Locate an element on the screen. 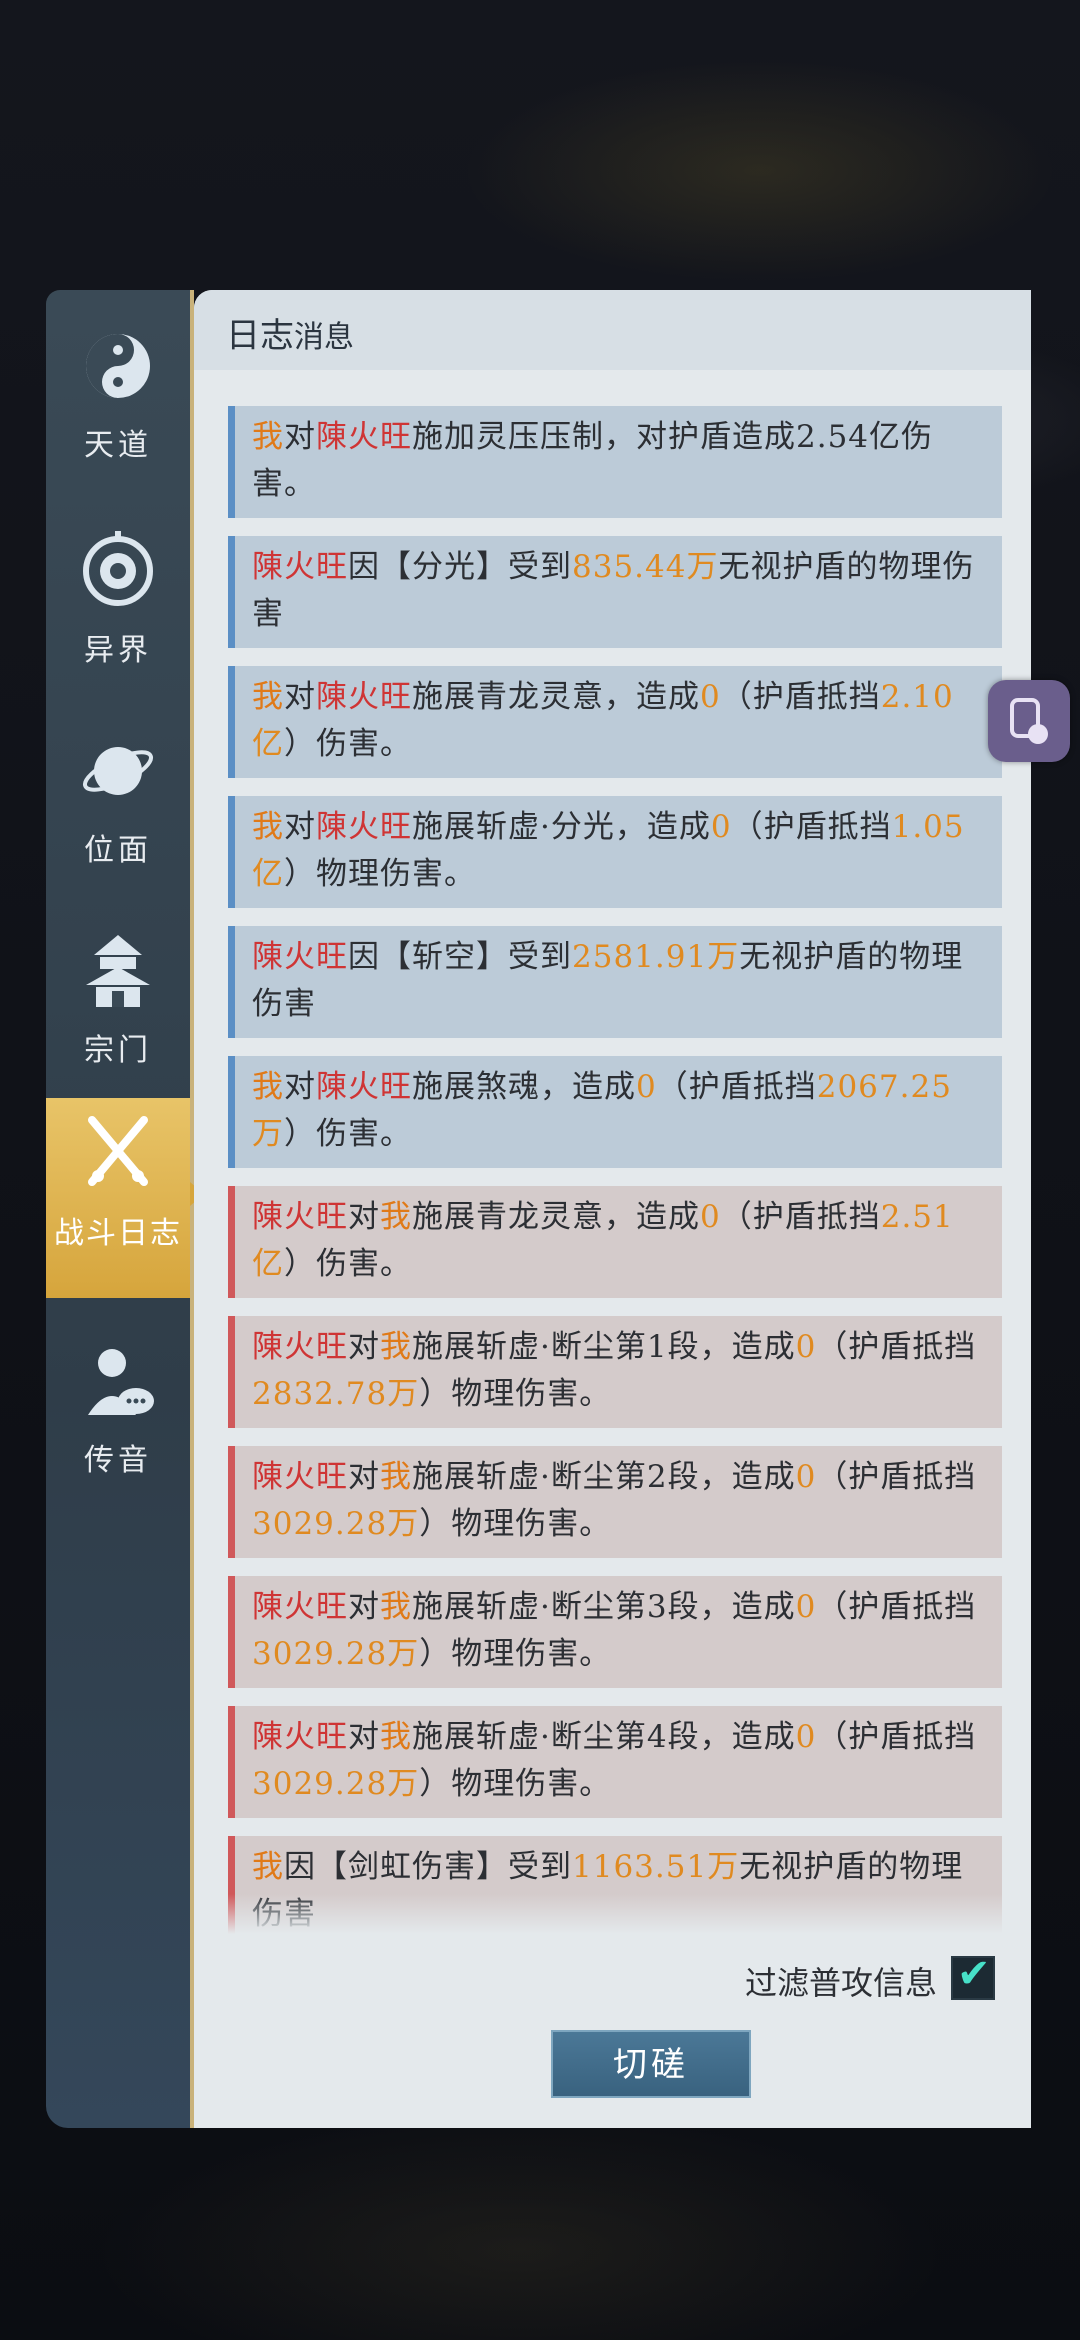 This screenshot has width=1080, height=2340. sidebar-item-label: 位面 is located at coordinates (118, 850).